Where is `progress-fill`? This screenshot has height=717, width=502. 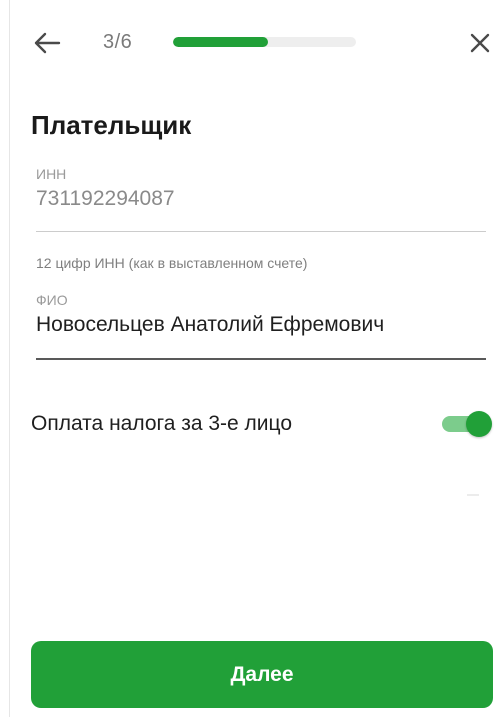 progress-fill is located at coordinates (221, 42).